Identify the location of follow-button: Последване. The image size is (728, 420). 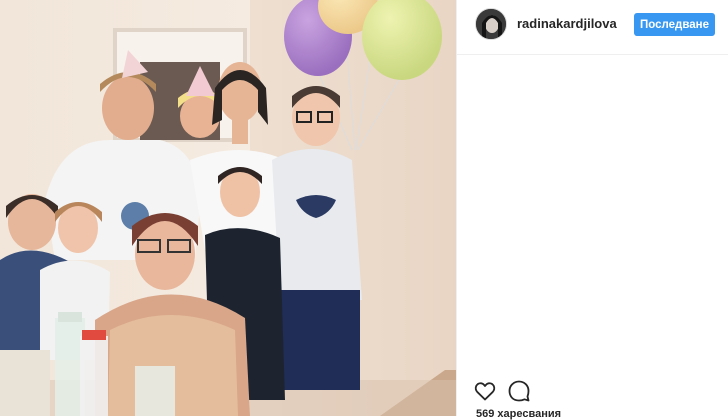
(674, 24).